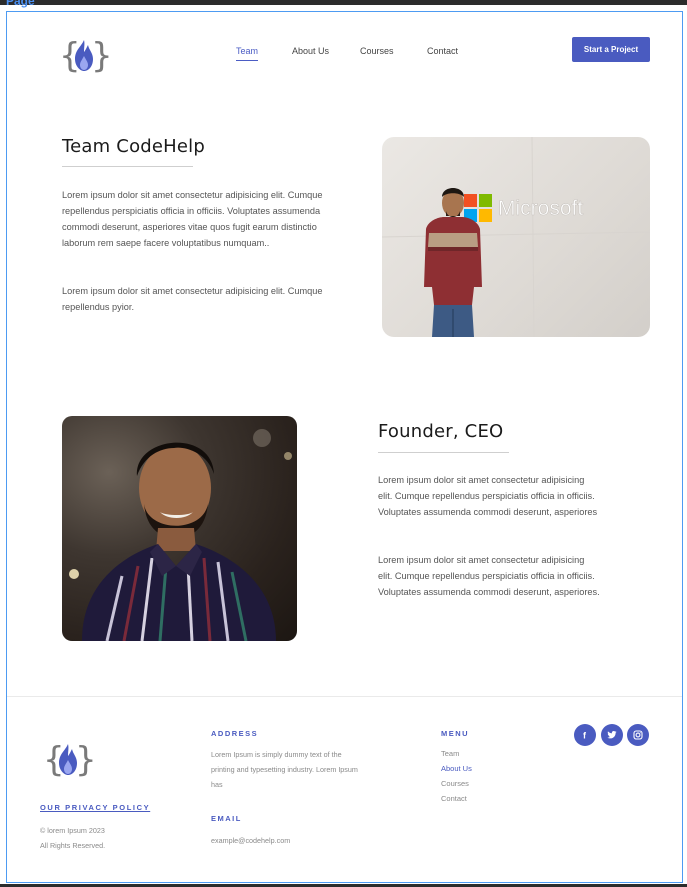 The height and width of the screenshot is (887, 687). I want to click on nav-contact: Contact, so click(442, 51).